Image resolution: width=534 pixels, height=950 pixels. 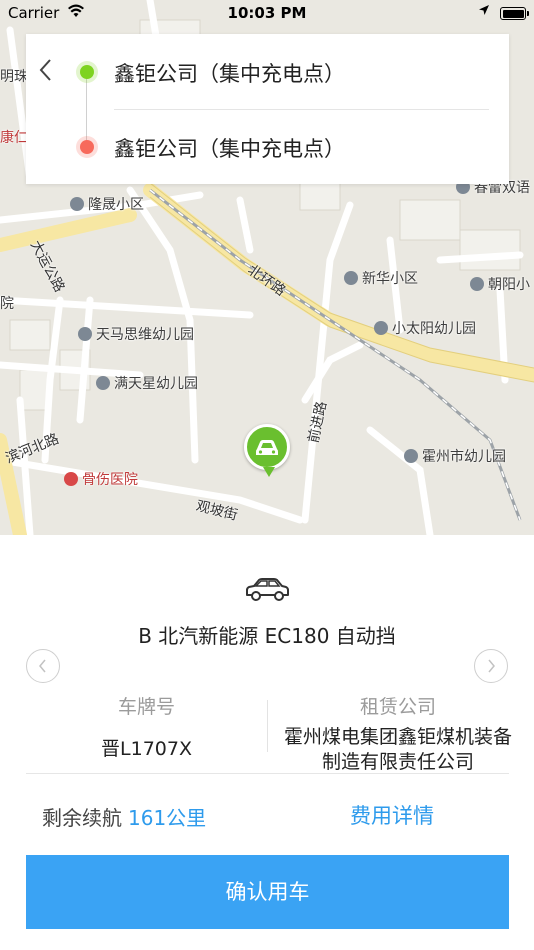 I want to click on end-point-icon, so click(x=87, y=147).